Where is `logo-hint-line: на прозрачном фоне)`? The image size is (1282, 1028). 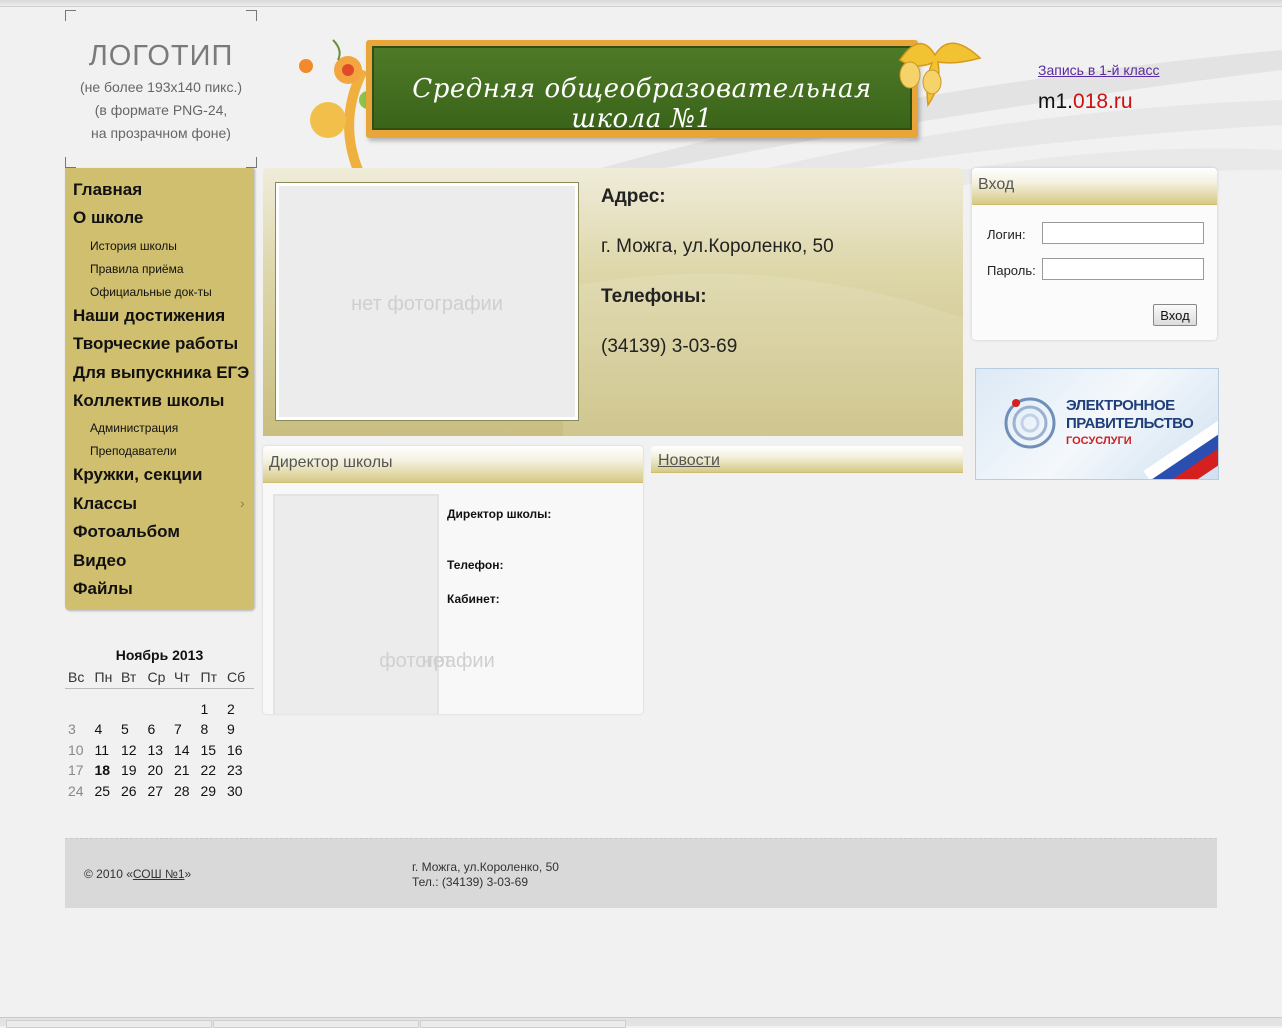
logo-hint-line: на прозрачном фоне) is located at coordinates (161, 133).